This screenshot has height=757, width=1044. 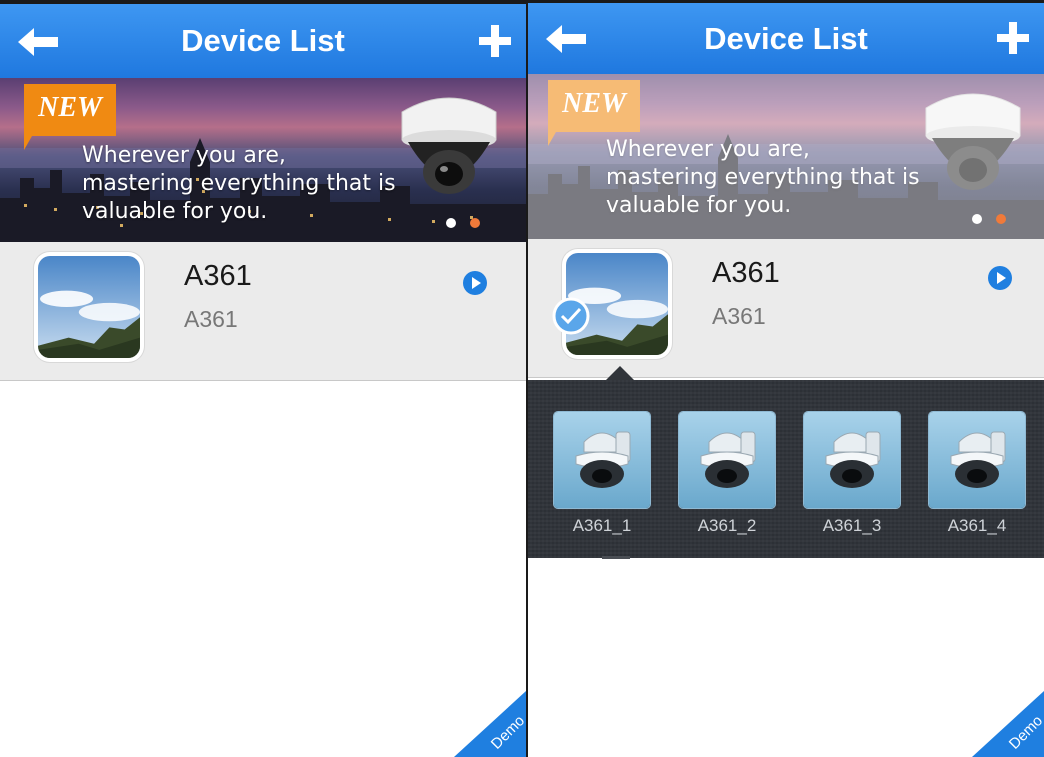 I want to click on checkmark-icon, so click(x=571, y=316).